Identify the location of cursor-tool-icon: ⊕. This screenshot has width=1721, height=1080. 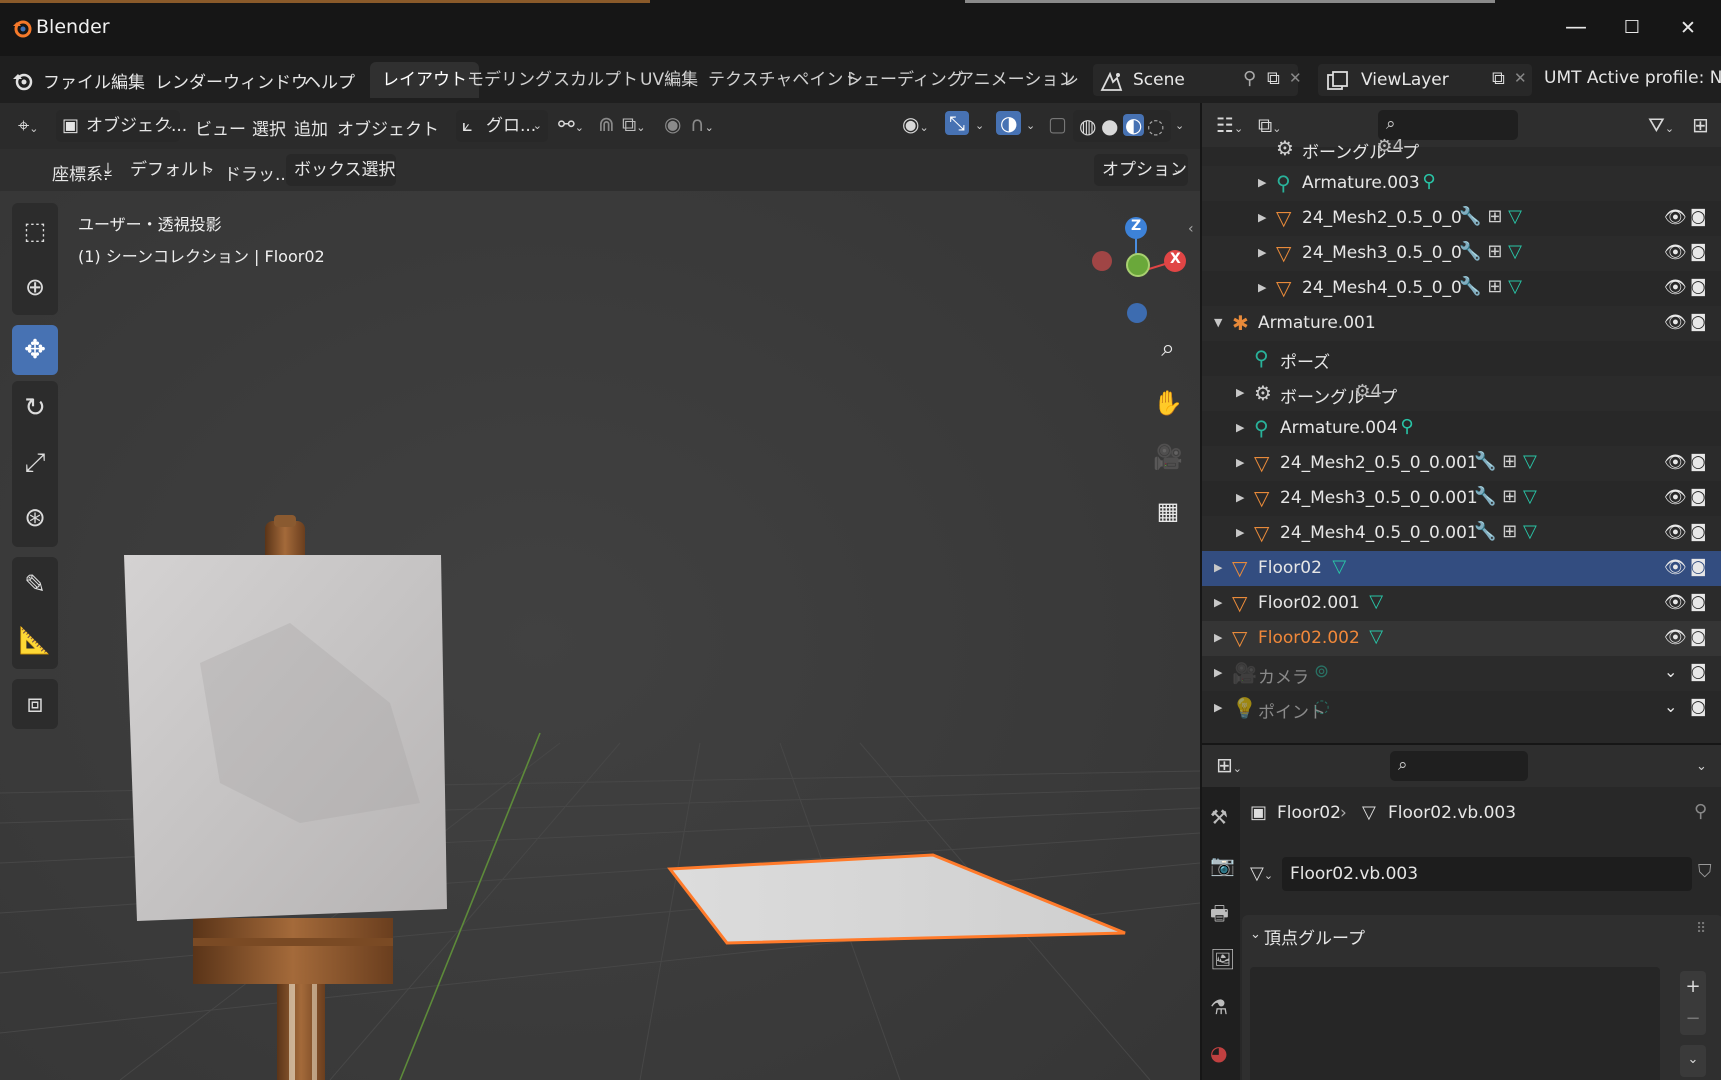
(35, 287).